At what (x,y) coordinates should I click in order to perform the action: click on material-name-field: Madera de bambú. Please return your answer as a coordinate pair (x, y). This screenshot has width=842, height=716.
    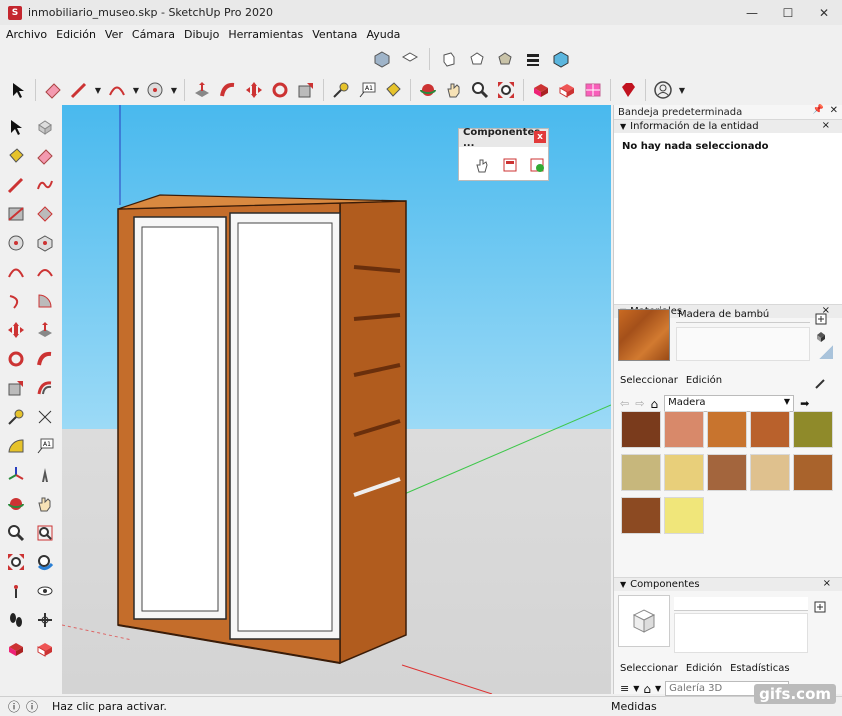
    Looking at the image, I should click on (743, 316).